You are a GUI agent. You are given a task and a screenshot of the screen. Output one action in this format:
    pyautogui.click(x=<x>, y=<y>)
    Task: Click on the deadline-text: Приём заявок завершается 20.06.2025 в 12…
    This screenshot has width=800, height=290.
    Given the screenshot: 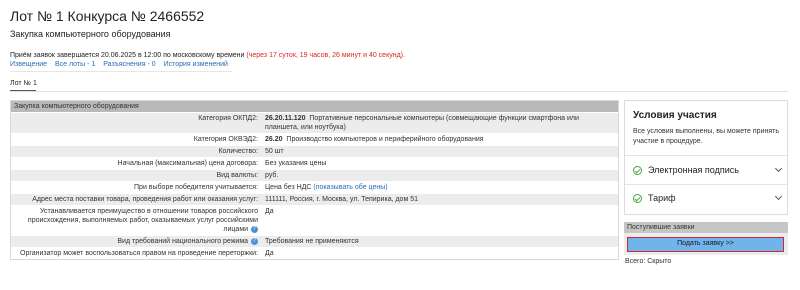 What is the action you would take?
    pyautogui.click(x=128, y=55)
    